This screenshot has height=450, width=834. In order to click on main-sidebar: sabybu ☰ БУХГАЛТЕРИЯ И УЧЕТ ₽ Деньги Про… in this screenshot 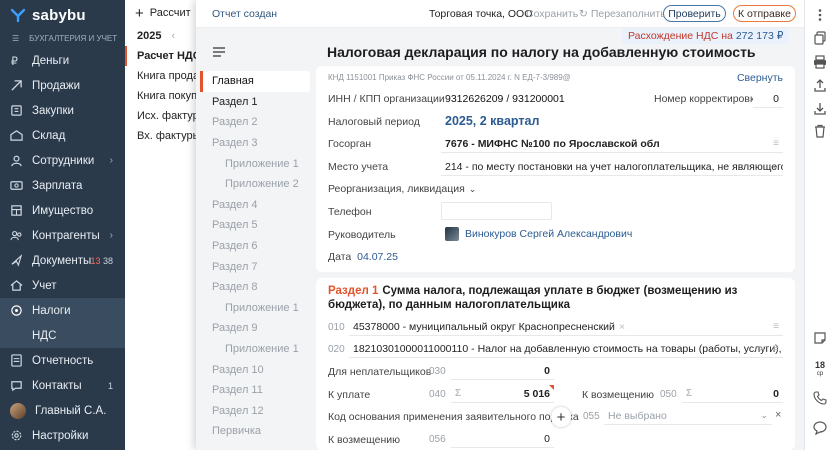, I will do `click(62, 225)`.